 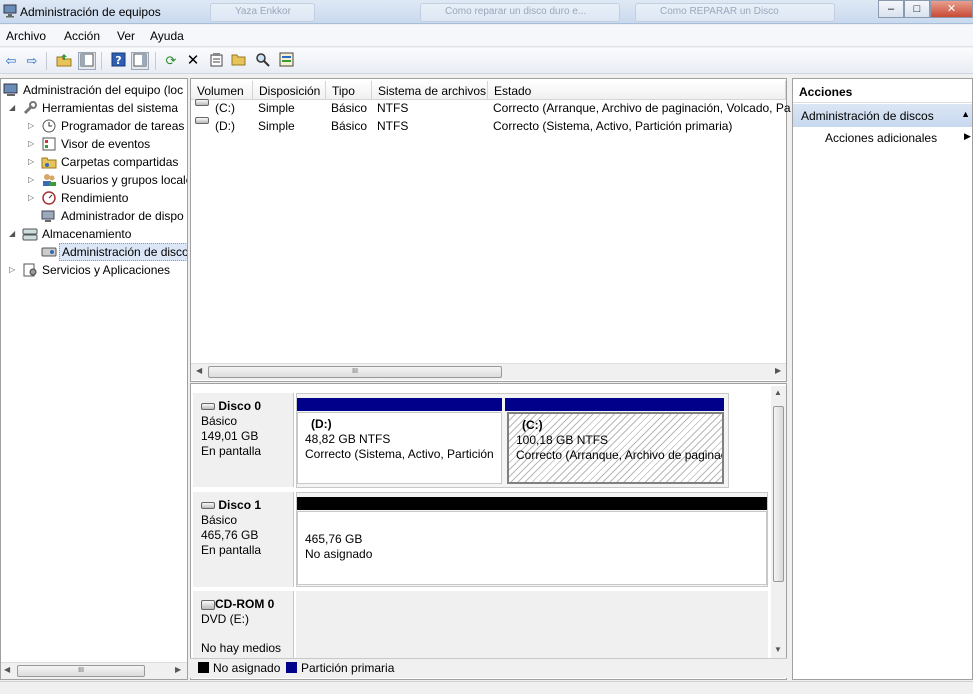 I want to click on delete-icon: ✕, so click(x=193, y=61).